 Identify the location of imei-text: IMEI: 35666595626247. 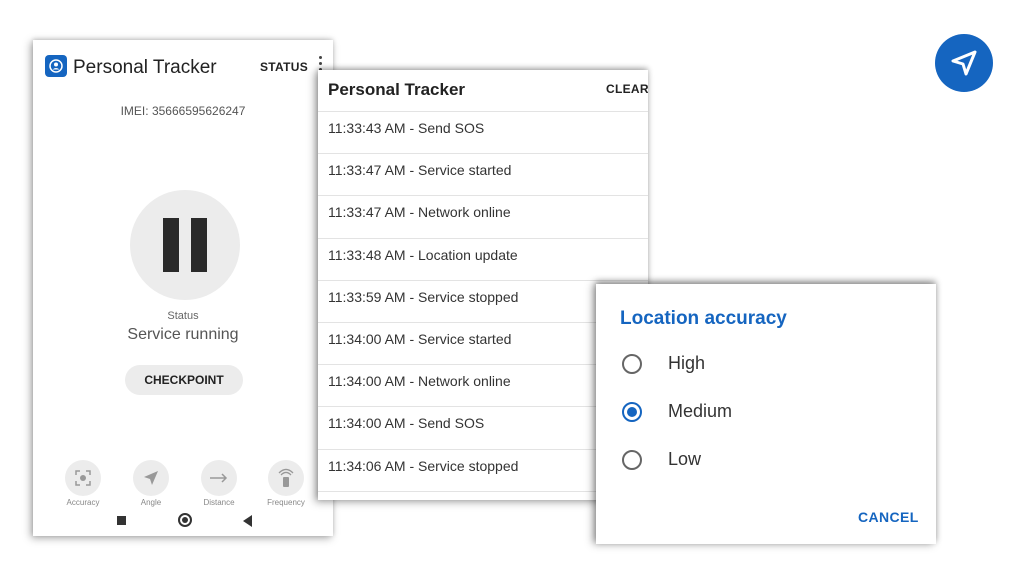
(183, 111).